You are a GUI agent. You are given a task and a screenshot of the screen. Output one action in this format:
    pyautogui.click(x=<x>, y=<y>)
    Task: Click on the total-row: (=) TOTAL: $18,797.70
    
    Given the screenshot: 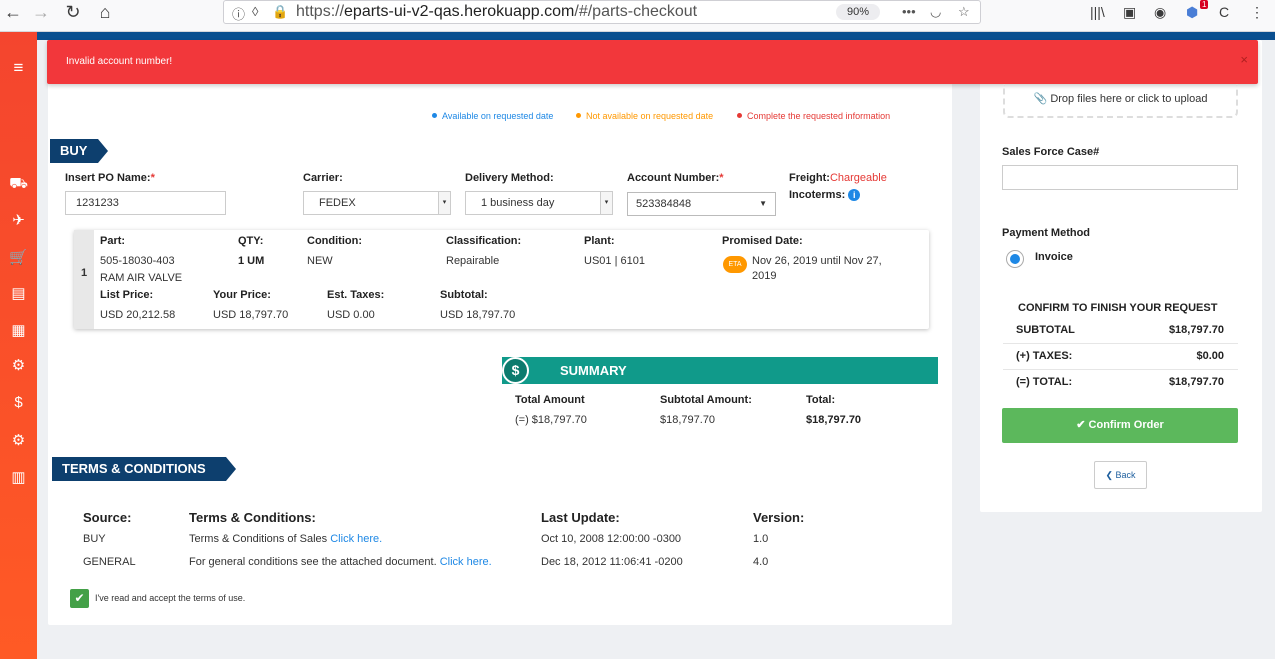 What is the action you would take?
    pyautogui.click(x=1120, y=382)
    